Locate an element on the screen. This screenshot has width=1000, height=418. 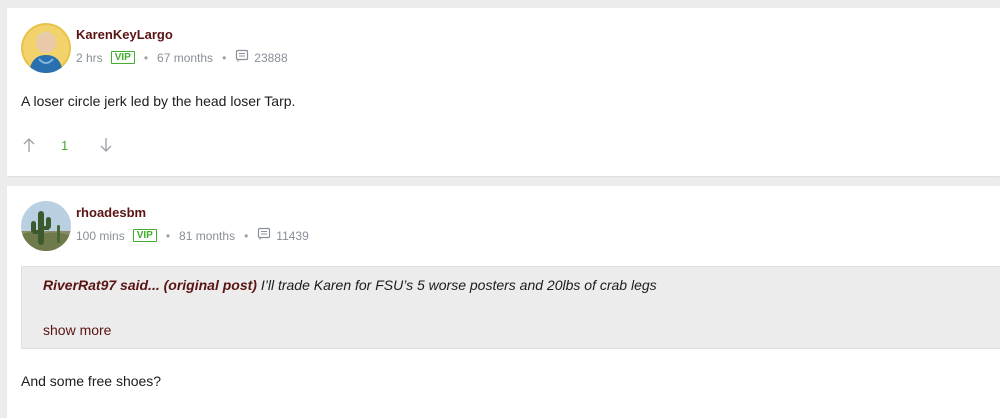
vote-controls: 1 is located at coordinates (67, 145).